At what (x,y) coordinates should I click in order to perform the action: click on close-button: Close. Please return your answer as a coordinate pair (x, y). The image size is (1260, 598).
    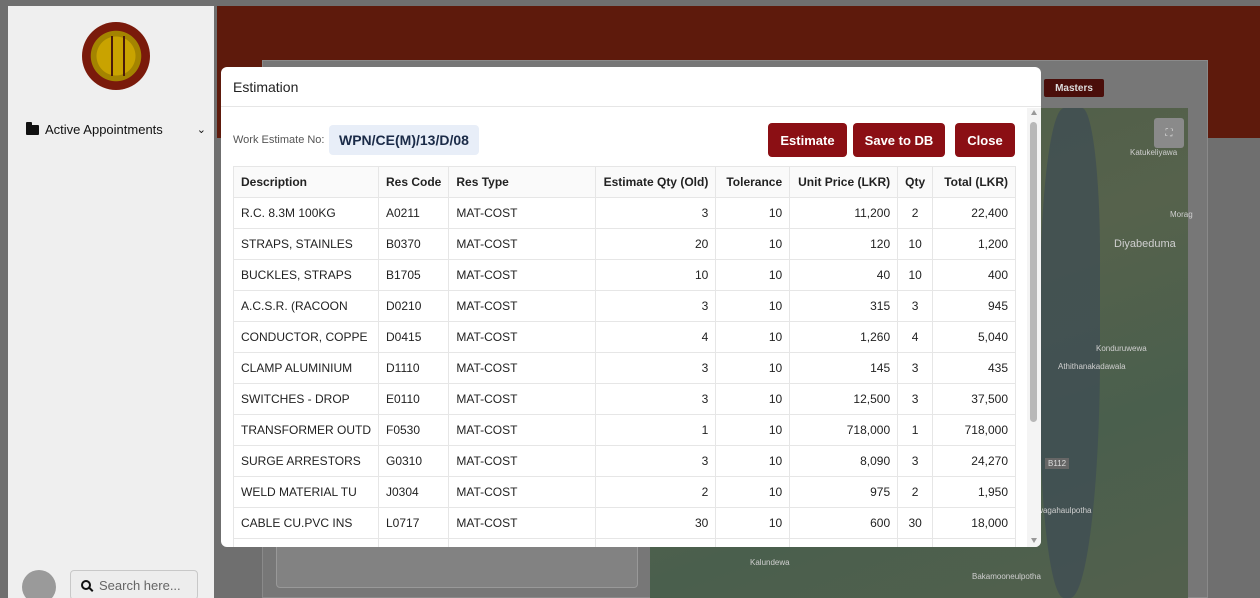
    Looking at the image, I should click on (985, 140).